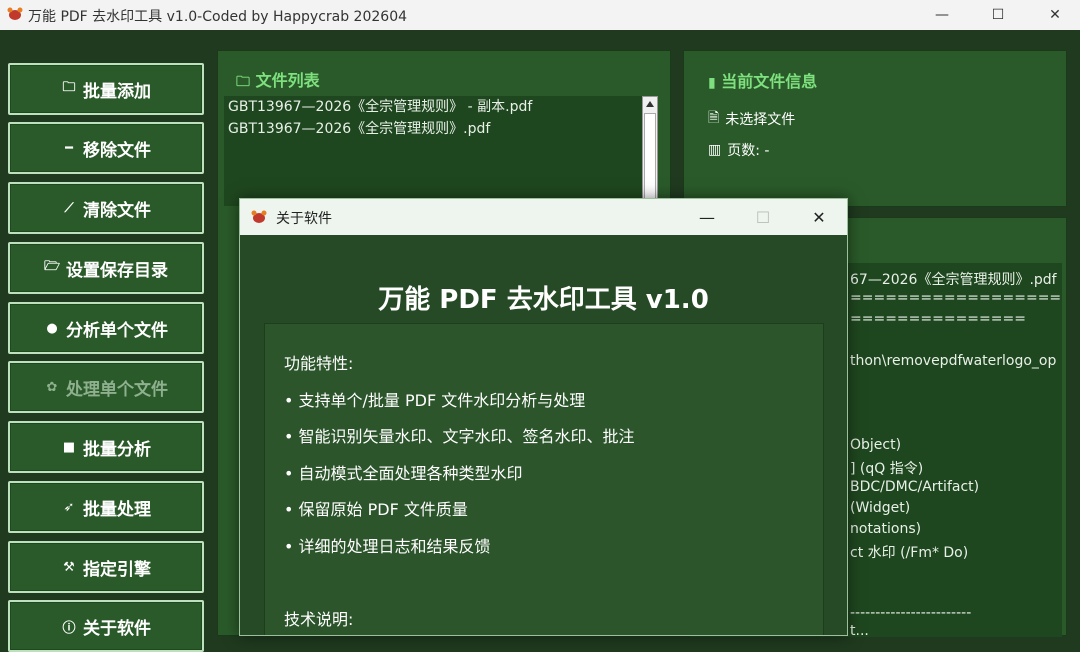 This screenshot has height=652, width=1080. What do you see at coordinates (712, 83) in the screenshot?
I see `document-icon: ▮` at bounding box center [712, 83].